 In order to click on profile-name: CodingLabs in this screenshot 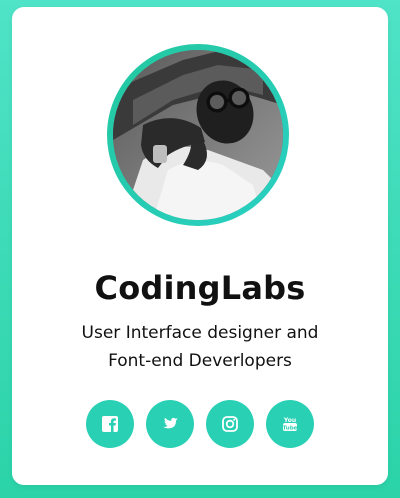, I will do `click(200, 288)`.